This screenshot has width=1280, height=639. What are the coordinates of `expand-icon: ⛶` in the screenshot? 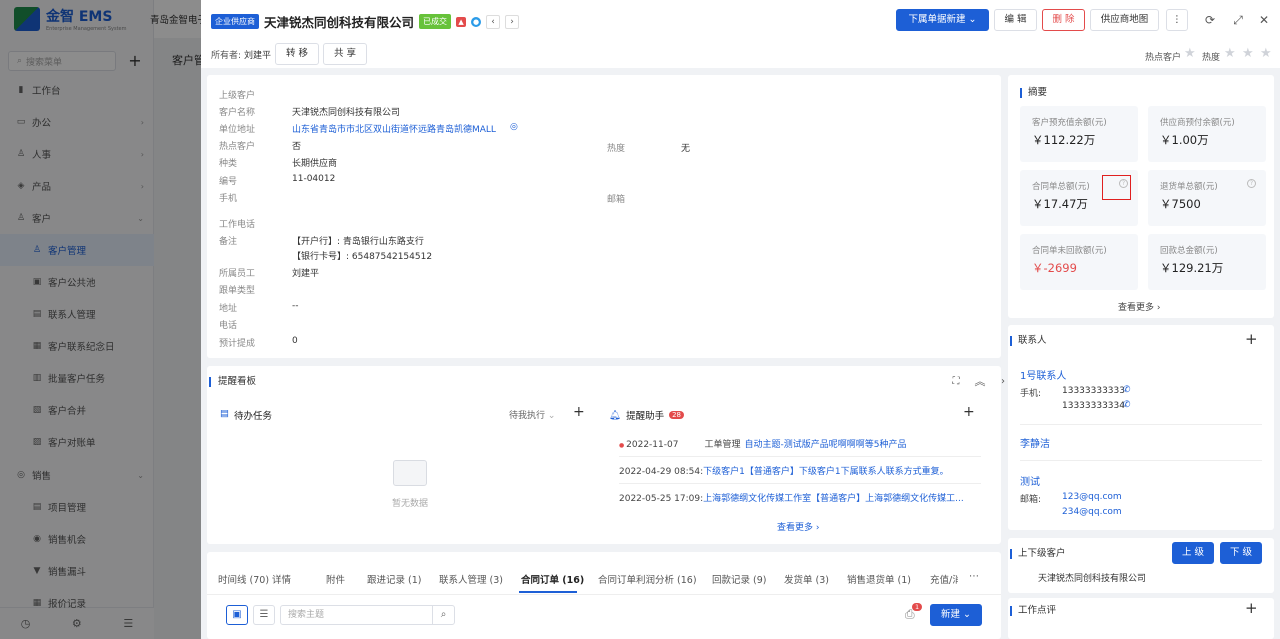 It's located at (956, 382).